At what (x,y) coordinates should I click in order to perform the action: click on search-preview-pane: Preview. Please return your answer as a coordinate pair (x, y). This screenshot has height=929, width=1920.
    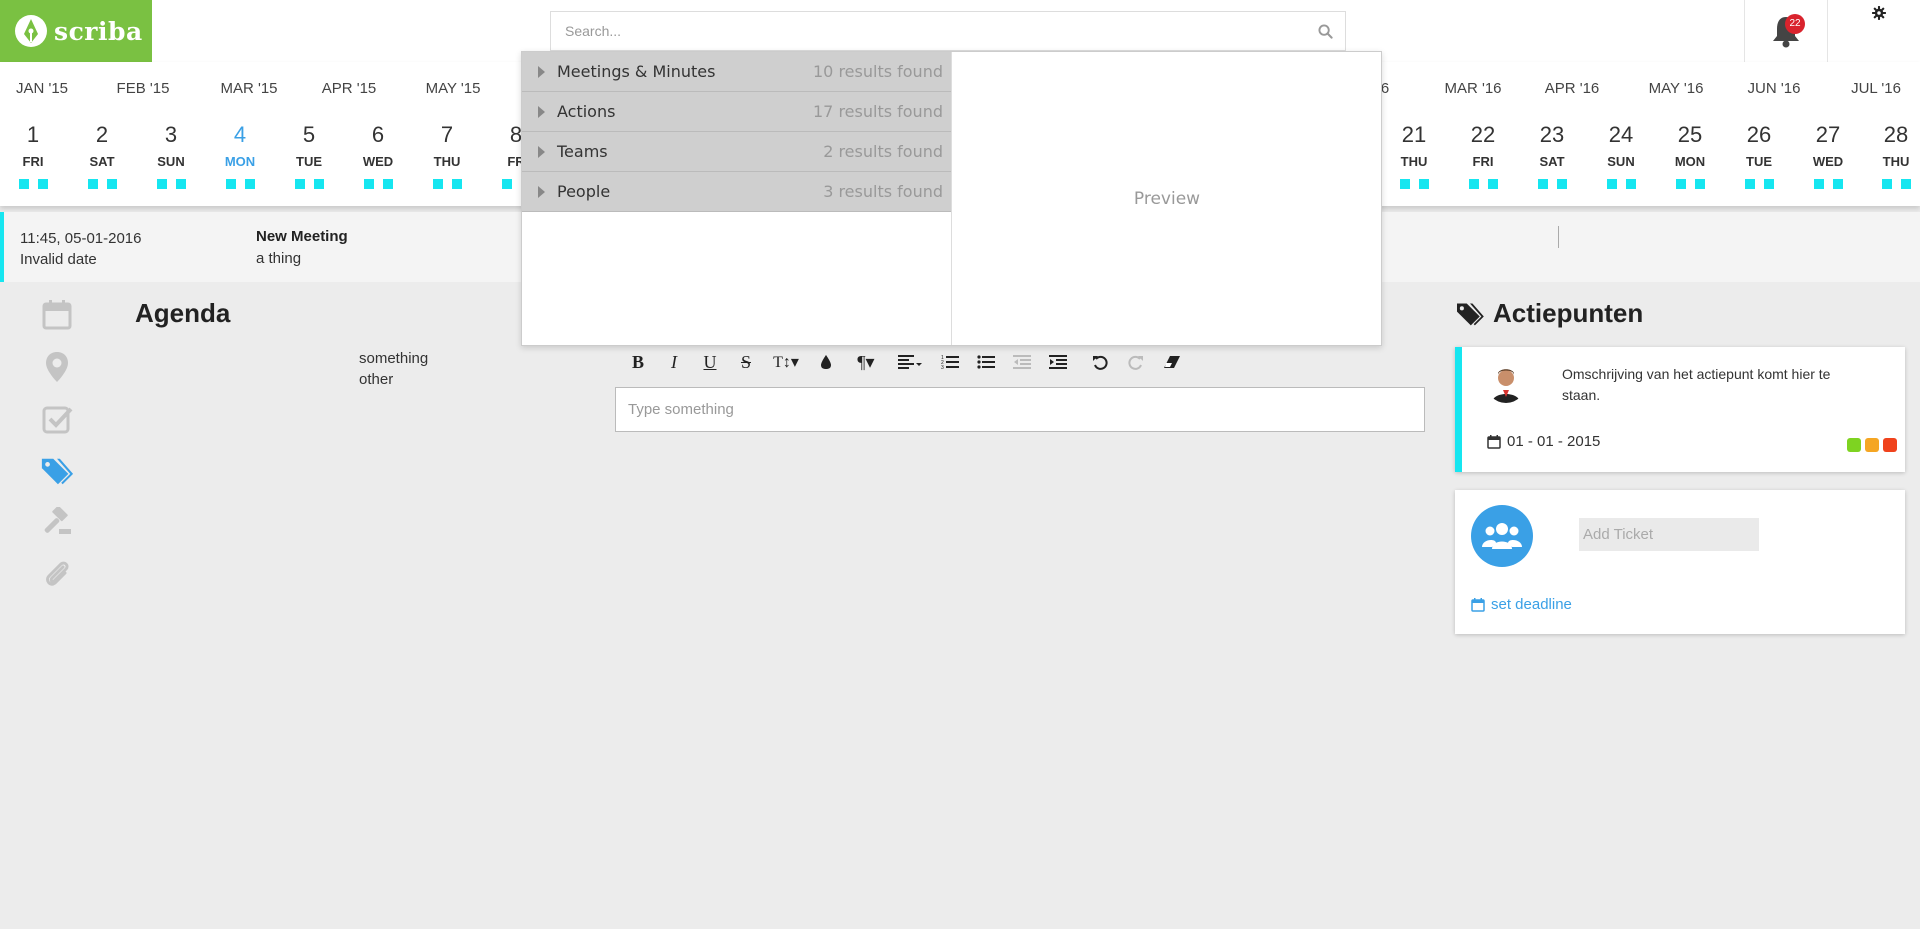
    Looking at the image, I should click on (1167, 198).